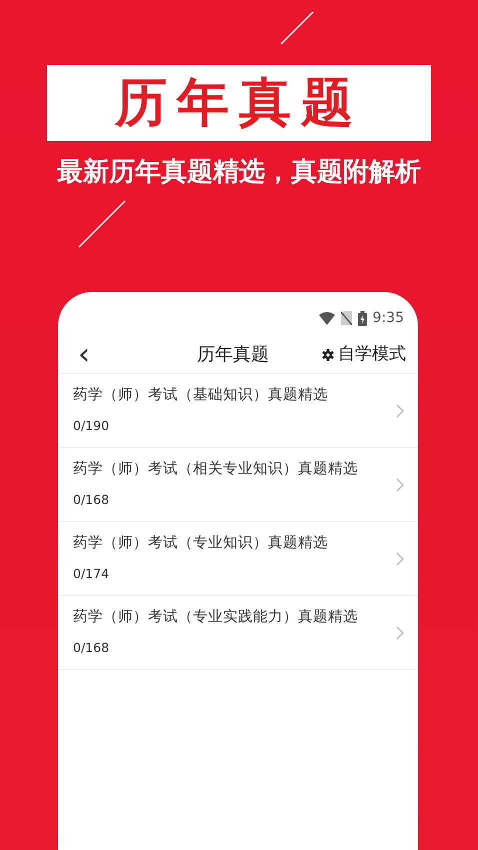 The width and height of the screenshot is (478, 850). What do you see at coordinates (238, 559) in the screenshot?
I see `exam-list-item: 药学（师）考试（专业知识）真题精选 0/174` at bounding box center [238, 559].